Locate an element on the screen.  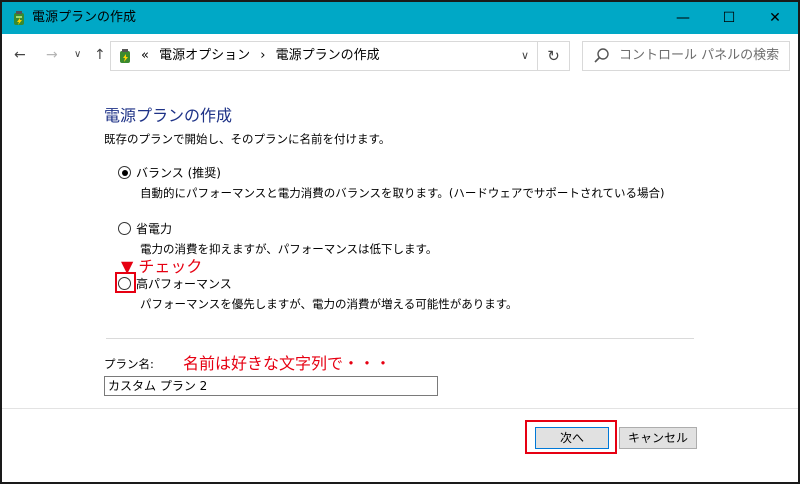
search-icon is located at coordinates (601, 55).